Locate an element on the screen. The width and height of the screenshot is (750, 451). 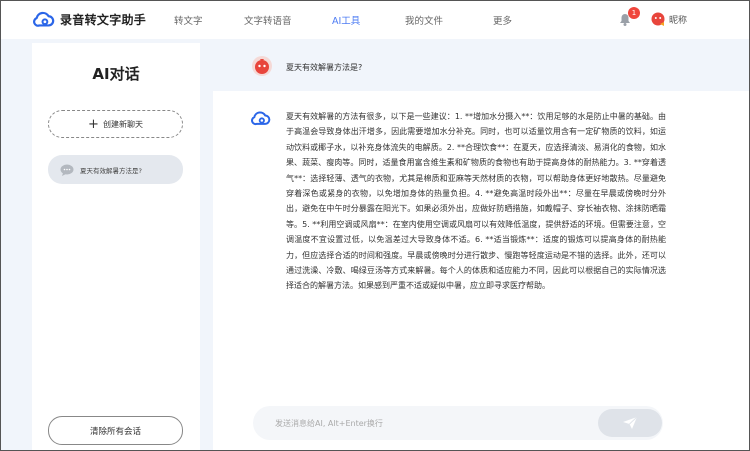
user-question-text: 夏天有效解暑方法是? is located at coordinates (324, 67).